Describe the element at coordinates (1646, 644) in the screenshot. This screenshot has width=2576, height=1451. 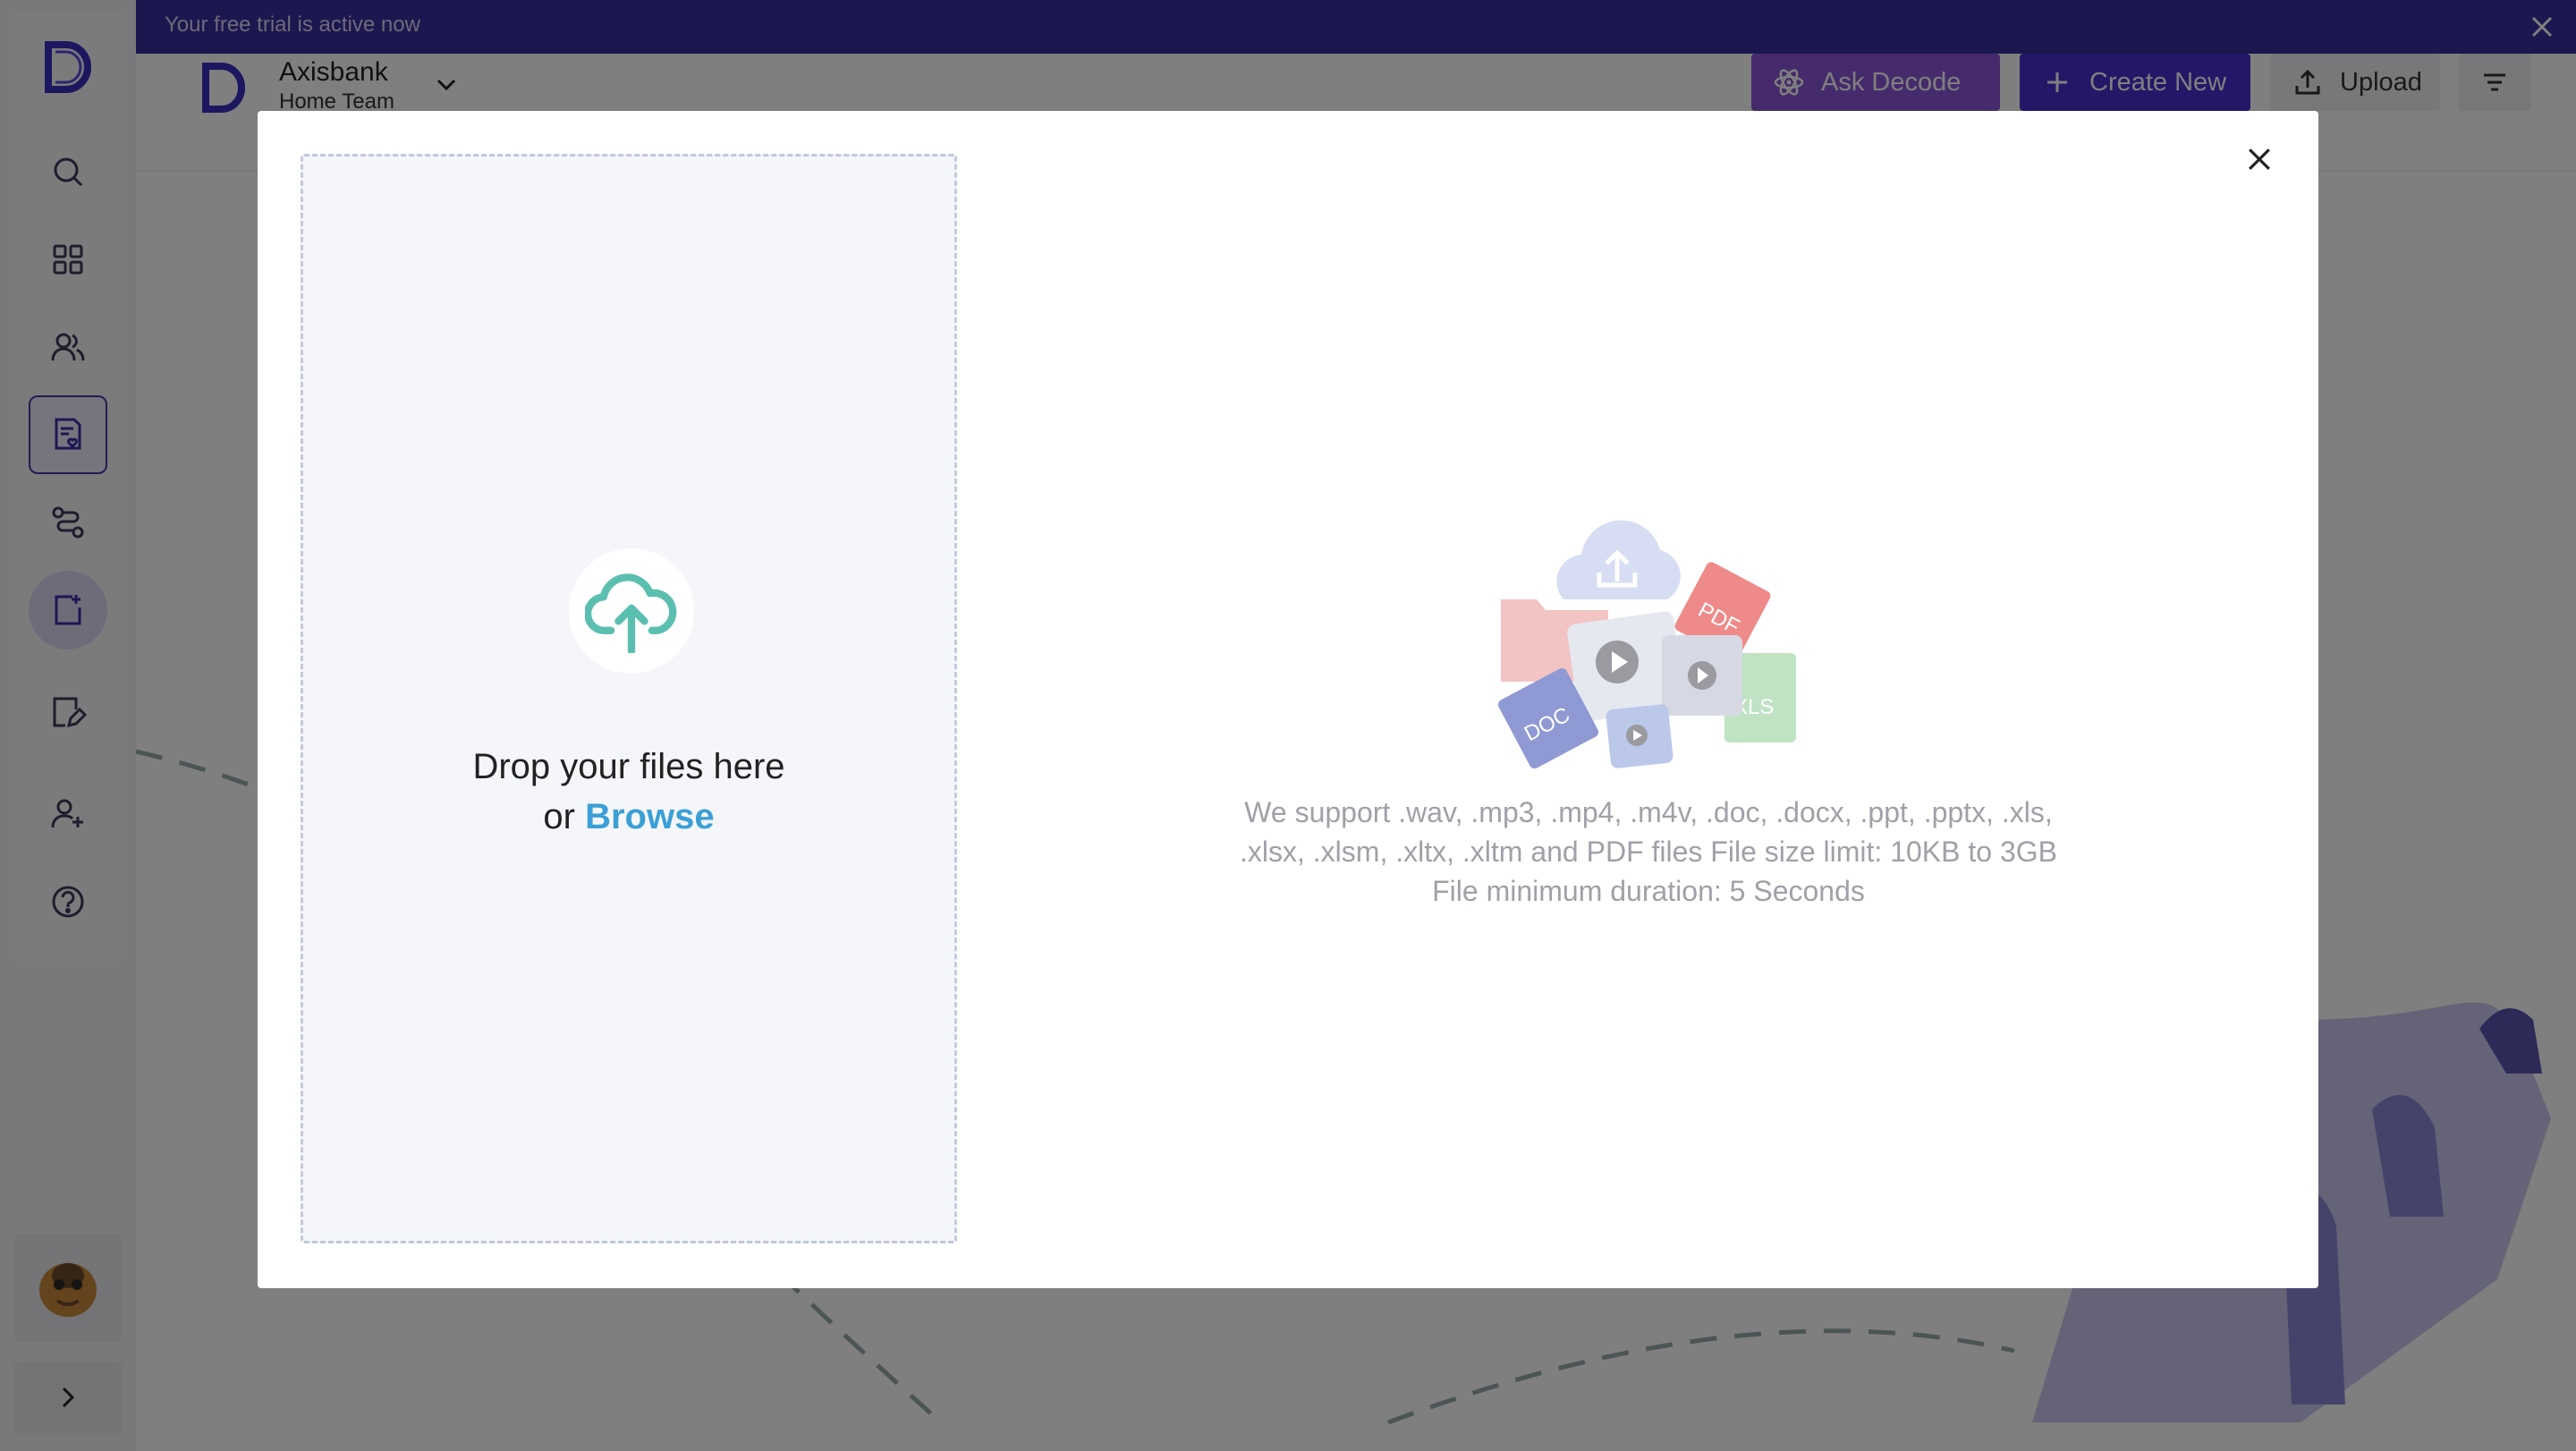
I see `file-types-illustration: PDF XLS DOC` at that location.